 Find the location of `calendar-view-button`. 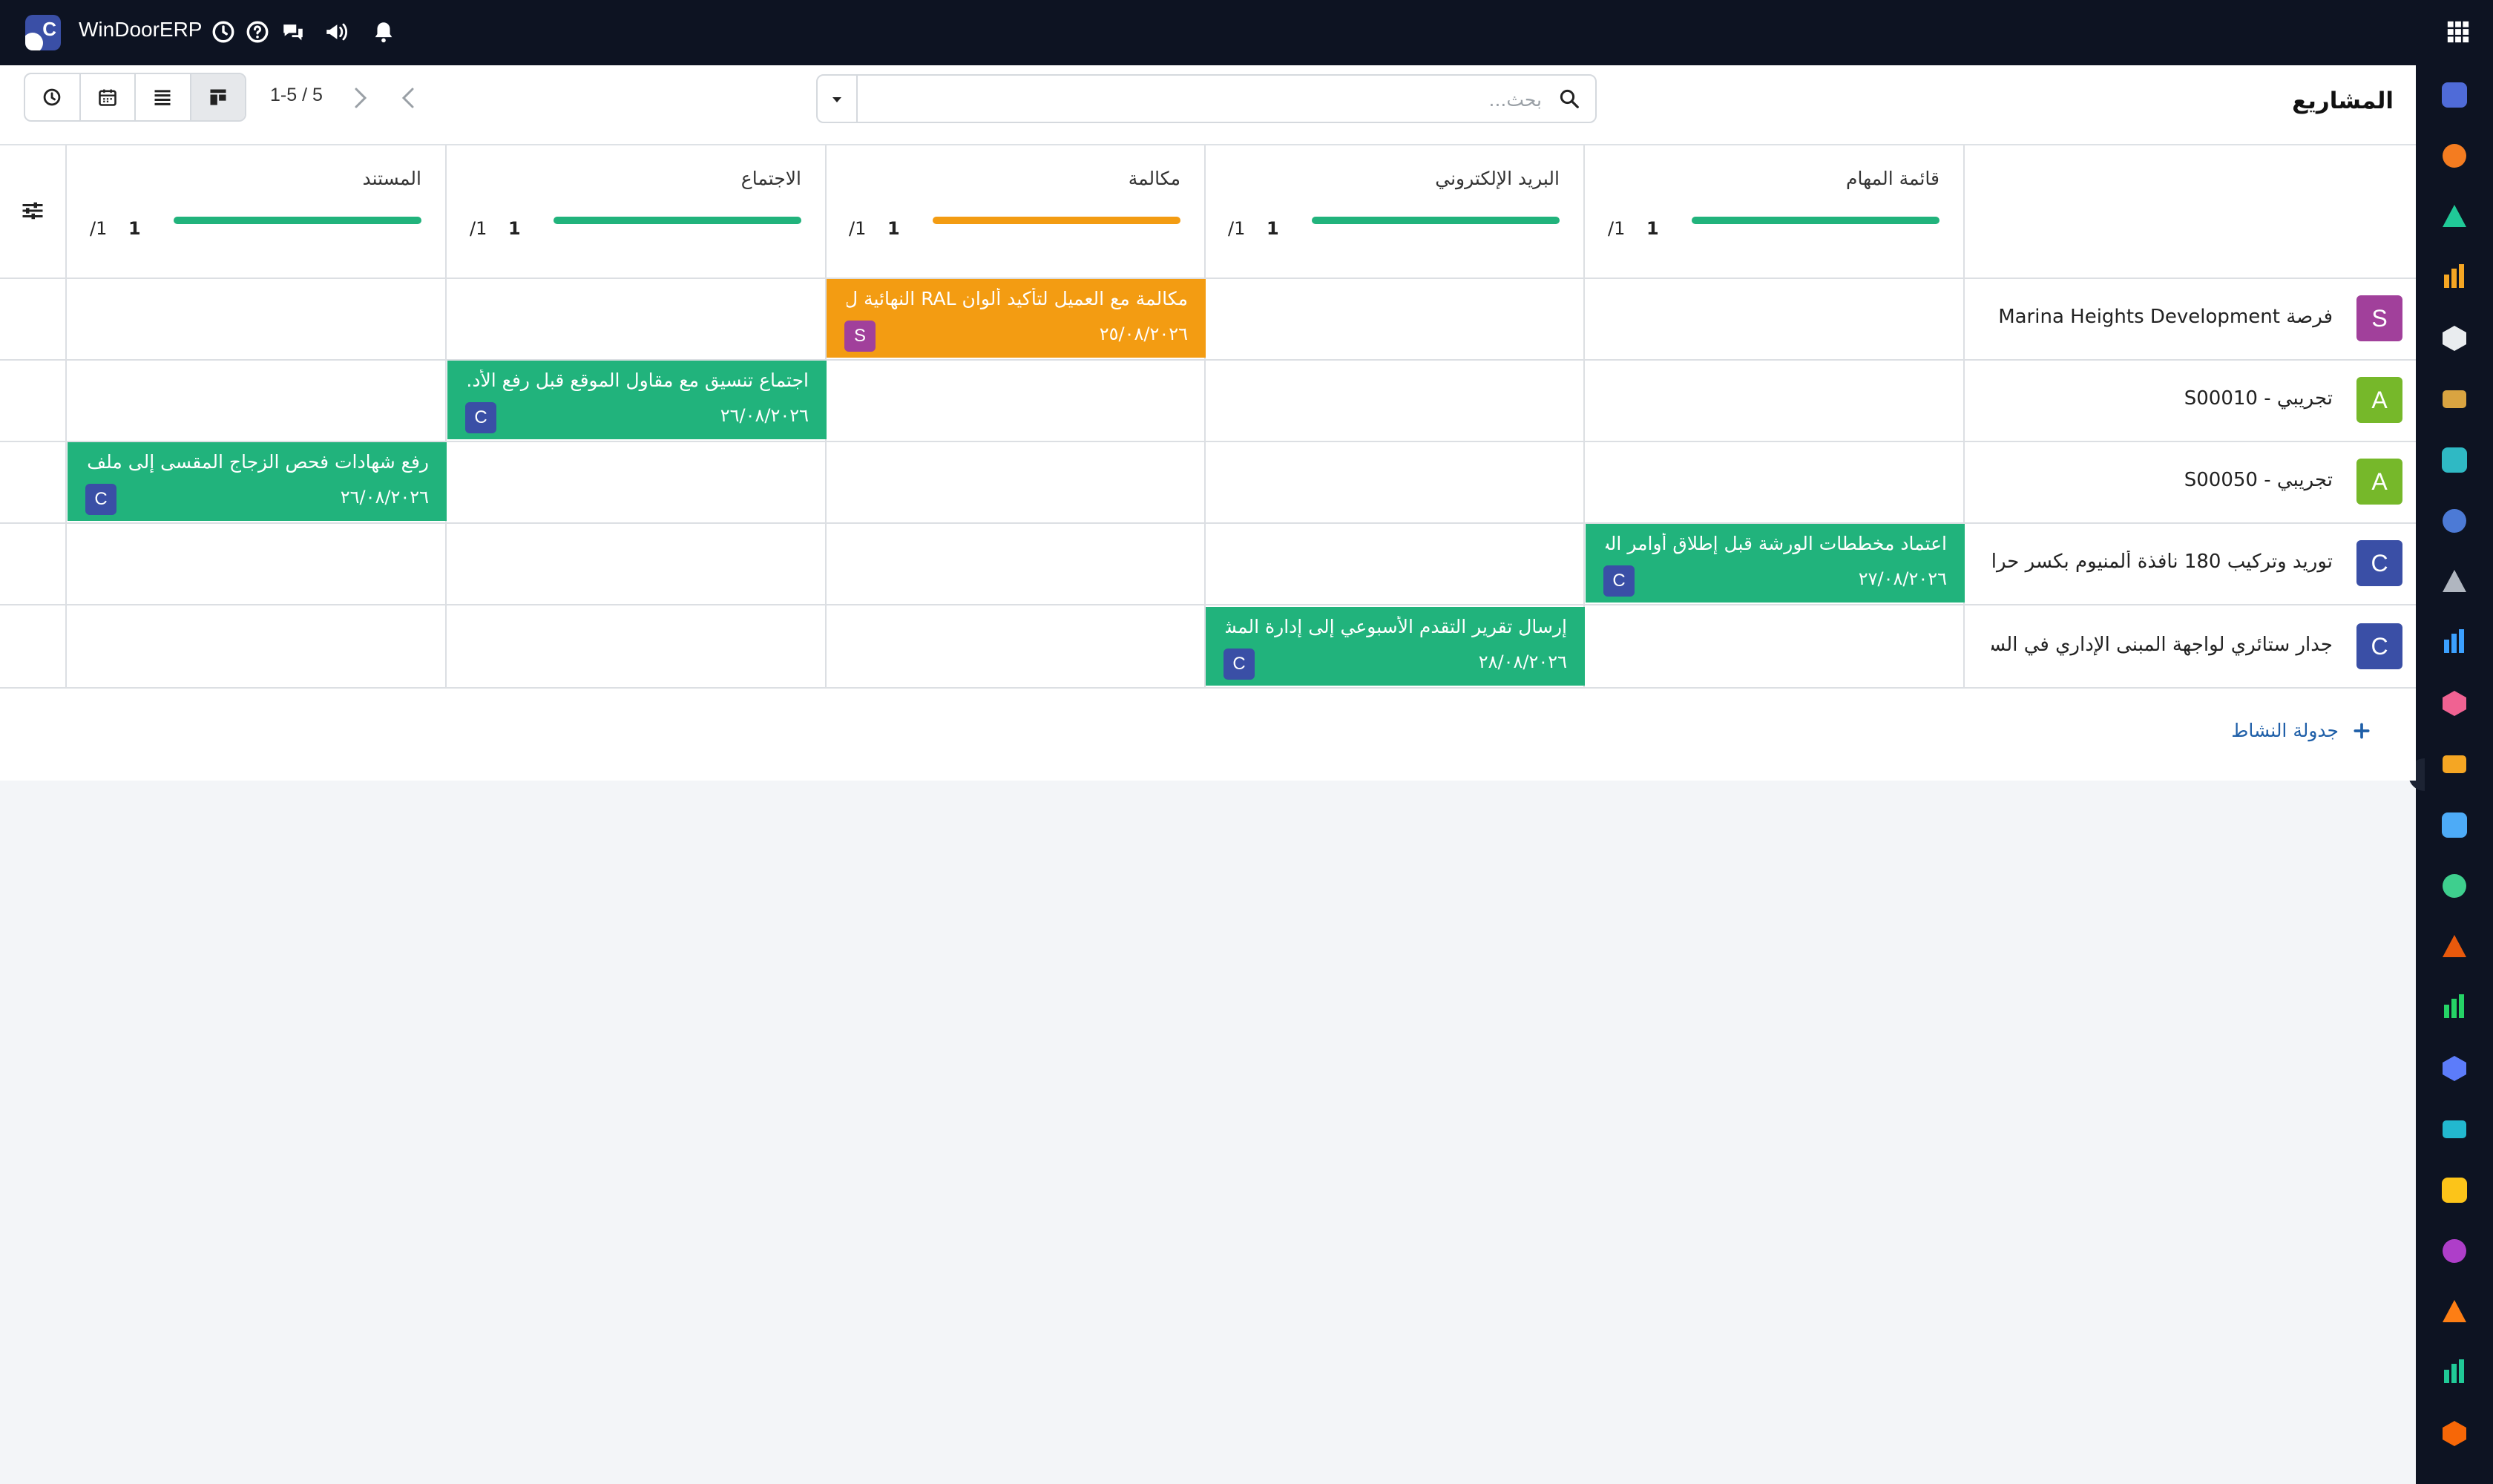

calendar-view-button is located at coordinates (107, 97).